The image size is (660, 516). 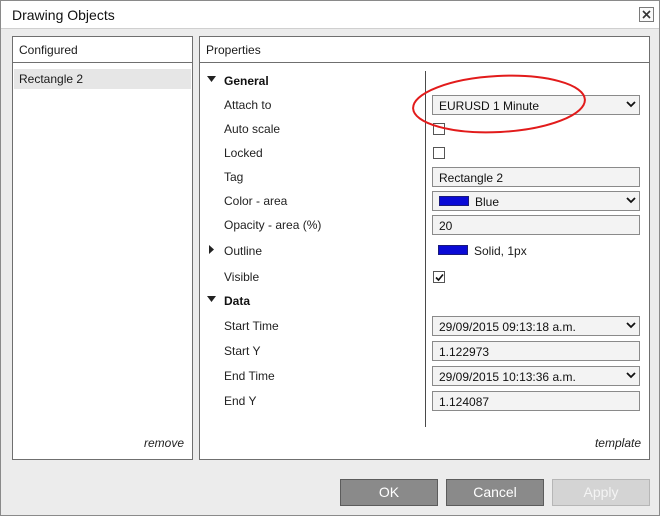 I want to click on highlight-ellipse-annotation, so click(x=499, y=104).